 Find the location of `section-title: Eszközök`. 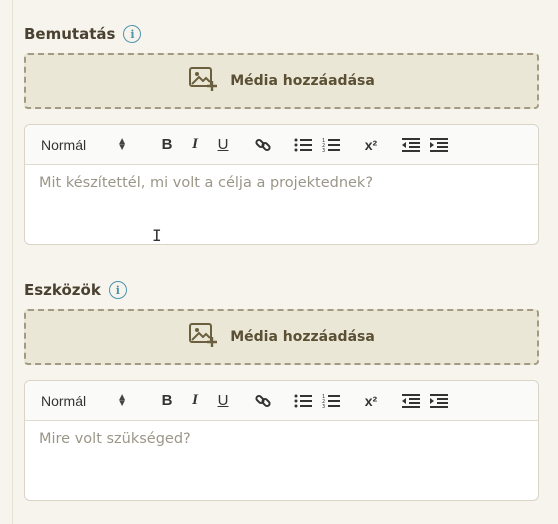

section-title: Eszközök is located at coordinates (62, 290).